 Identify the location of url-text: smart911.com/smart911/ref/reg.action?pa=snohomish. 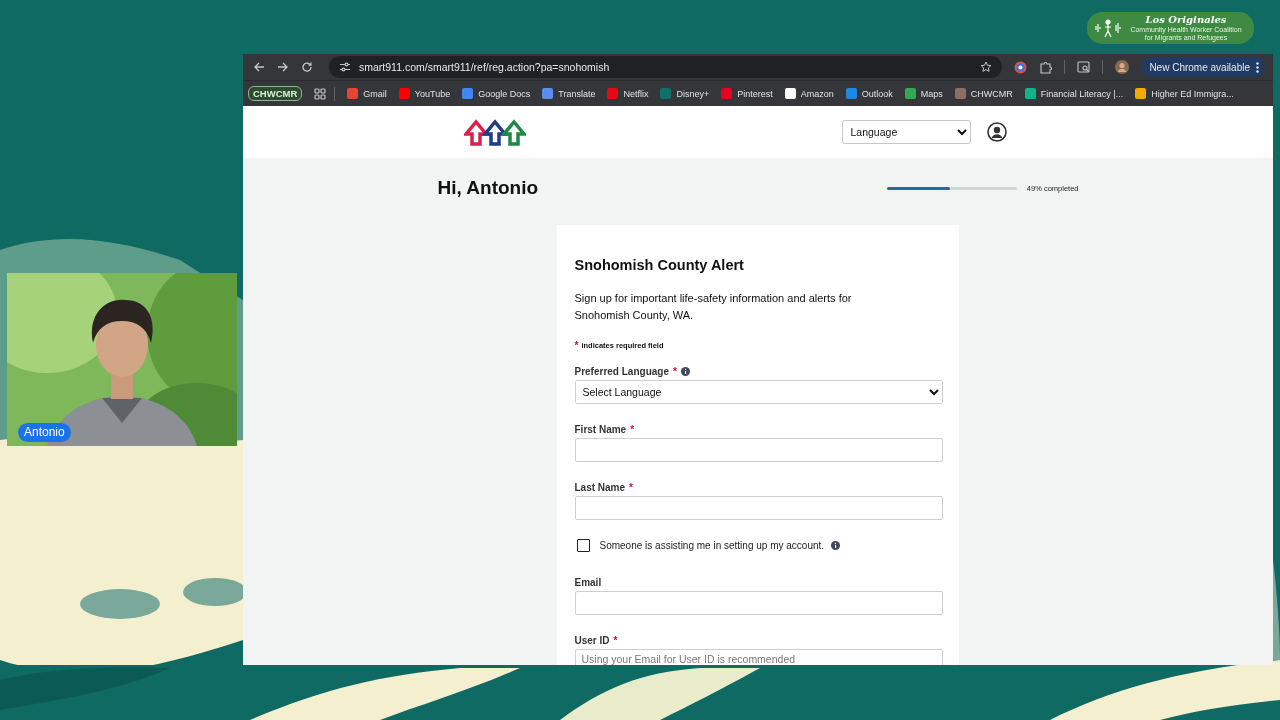
(485, 67).